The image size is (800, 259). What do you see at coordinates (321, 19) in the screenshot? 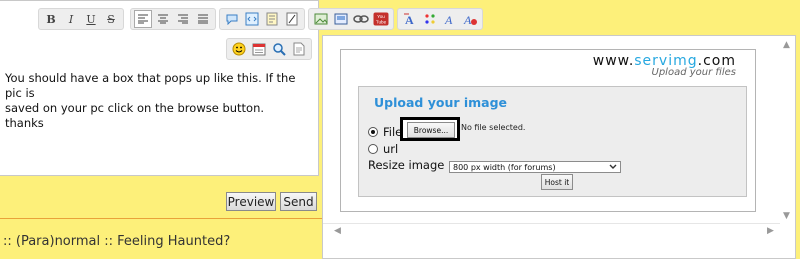
I see `image-icon` at bounding box center [321, 19].